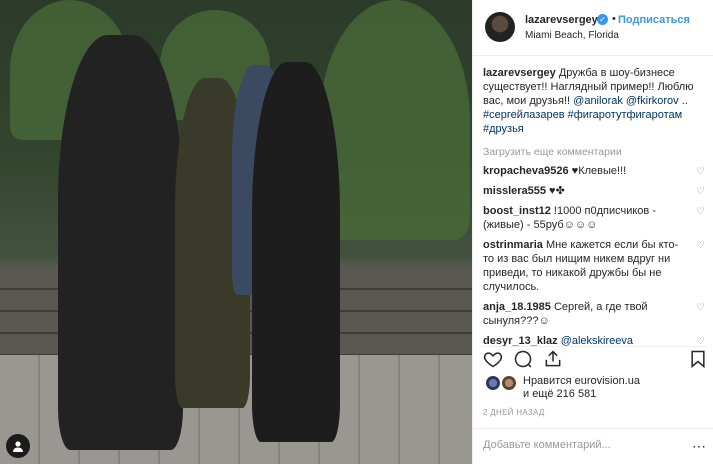  I want to click on likes-count: и ещё 216 581, so click(560, 394).